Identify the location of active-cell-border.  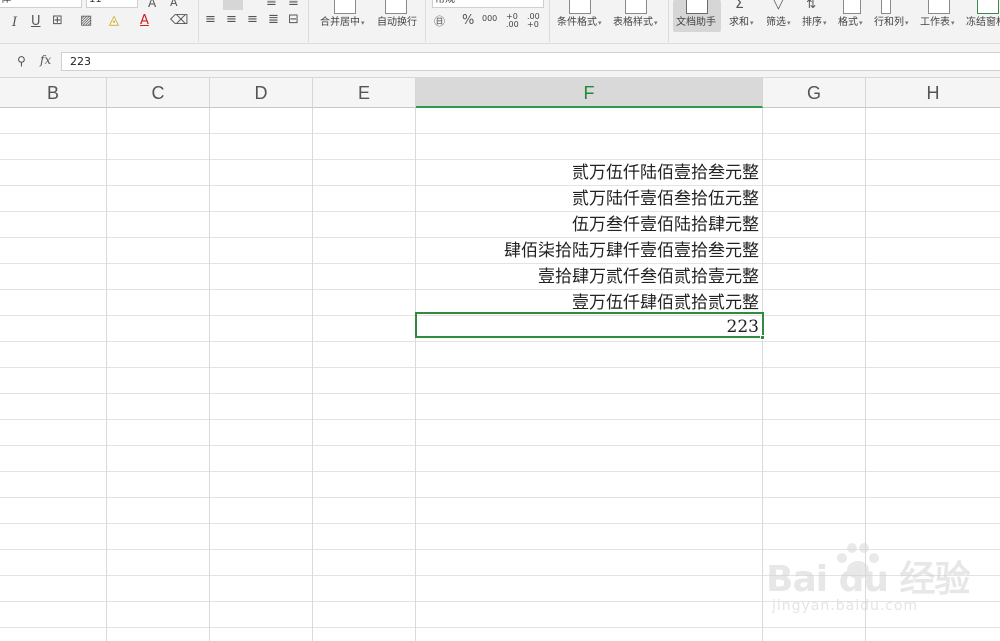
(589, 325).